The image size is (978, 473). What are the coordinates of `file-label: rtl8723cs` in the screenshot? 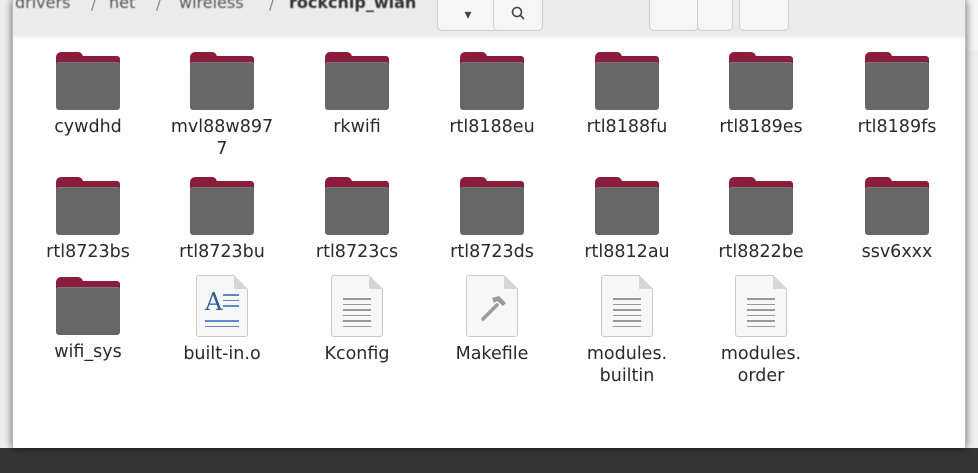 It's located at (357, 252).